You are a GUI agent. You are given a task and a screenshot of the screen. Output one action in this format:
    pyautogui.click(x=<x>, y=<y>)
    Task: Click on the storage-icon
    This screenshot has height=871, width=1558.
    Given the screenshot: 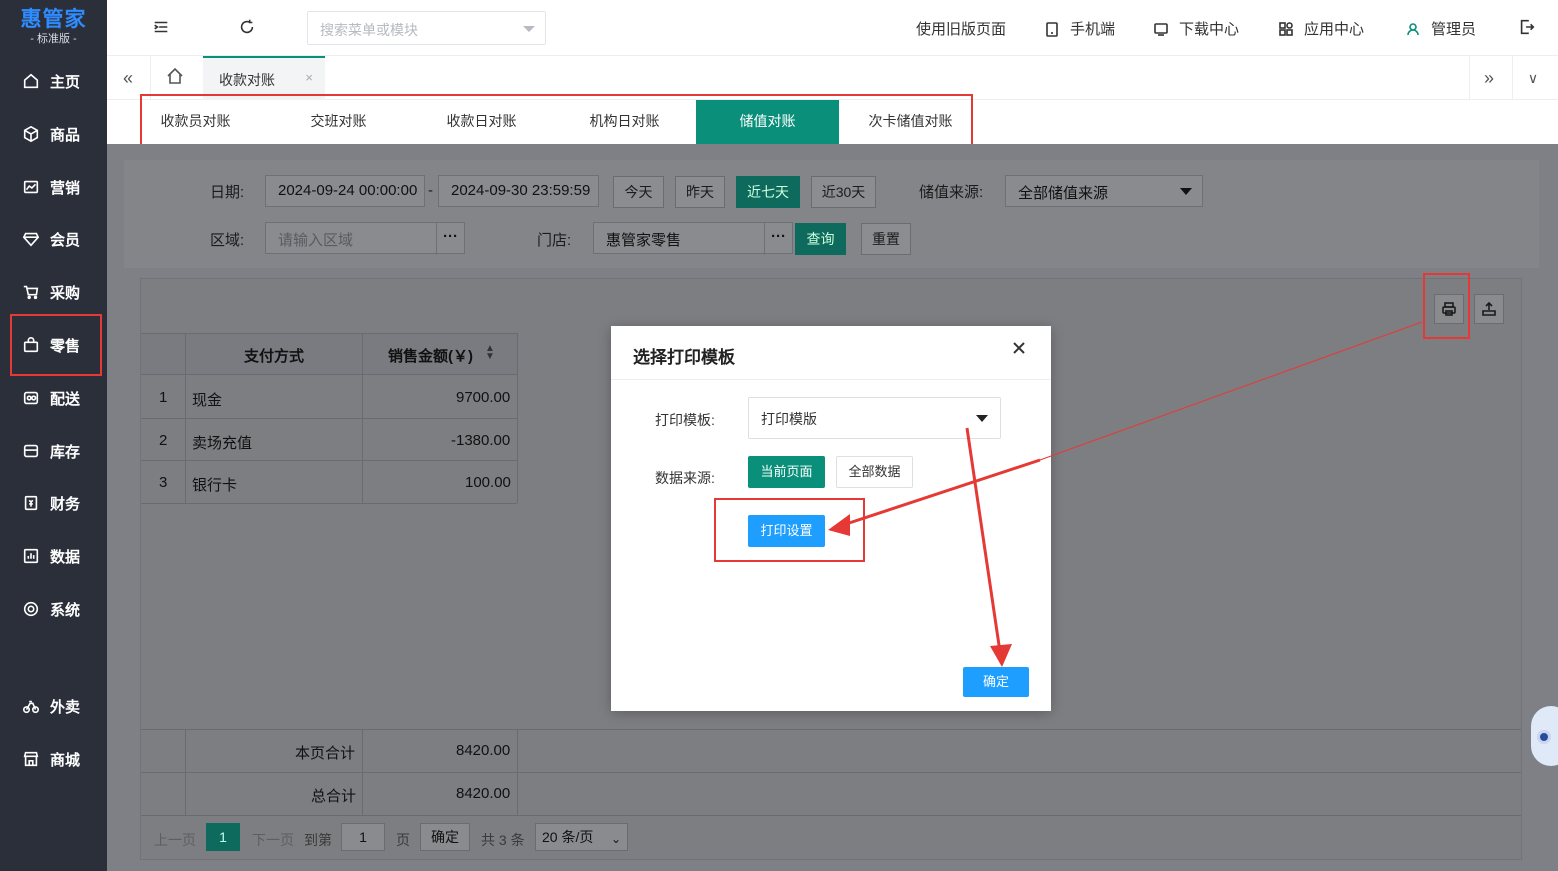 What is the action you would take?
    pyautogui.click(x=31, y=451)
    